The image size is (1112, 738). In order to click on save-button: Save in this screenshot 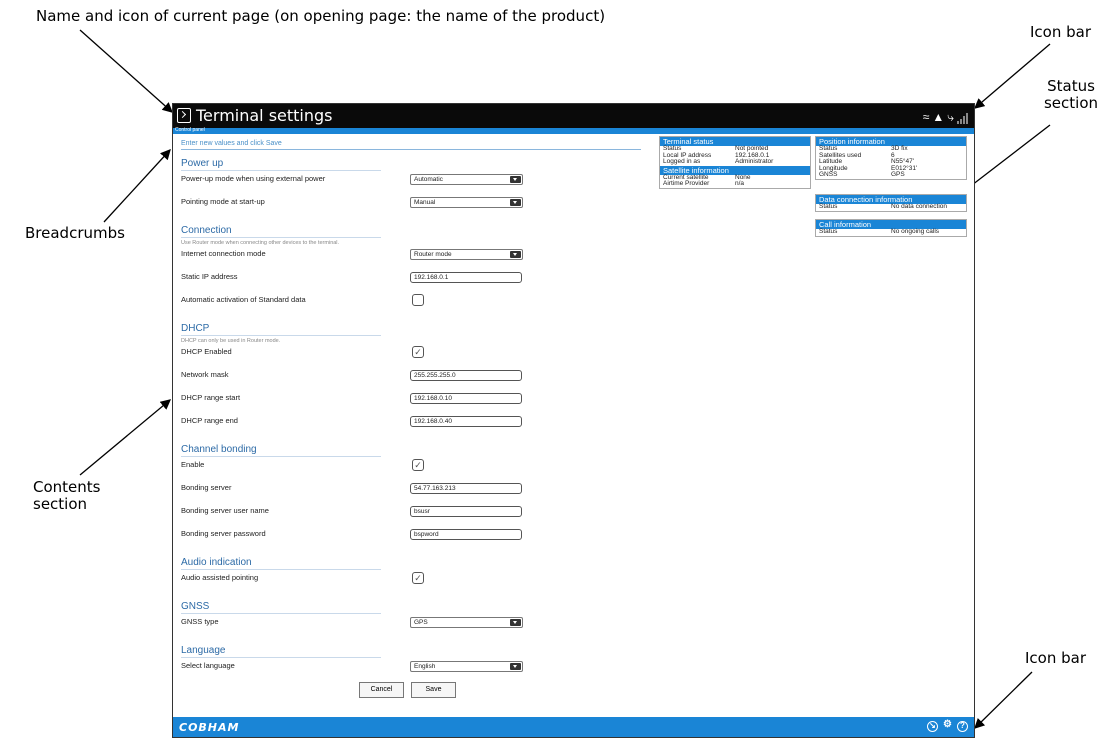, I will do `click(433, 690)`.